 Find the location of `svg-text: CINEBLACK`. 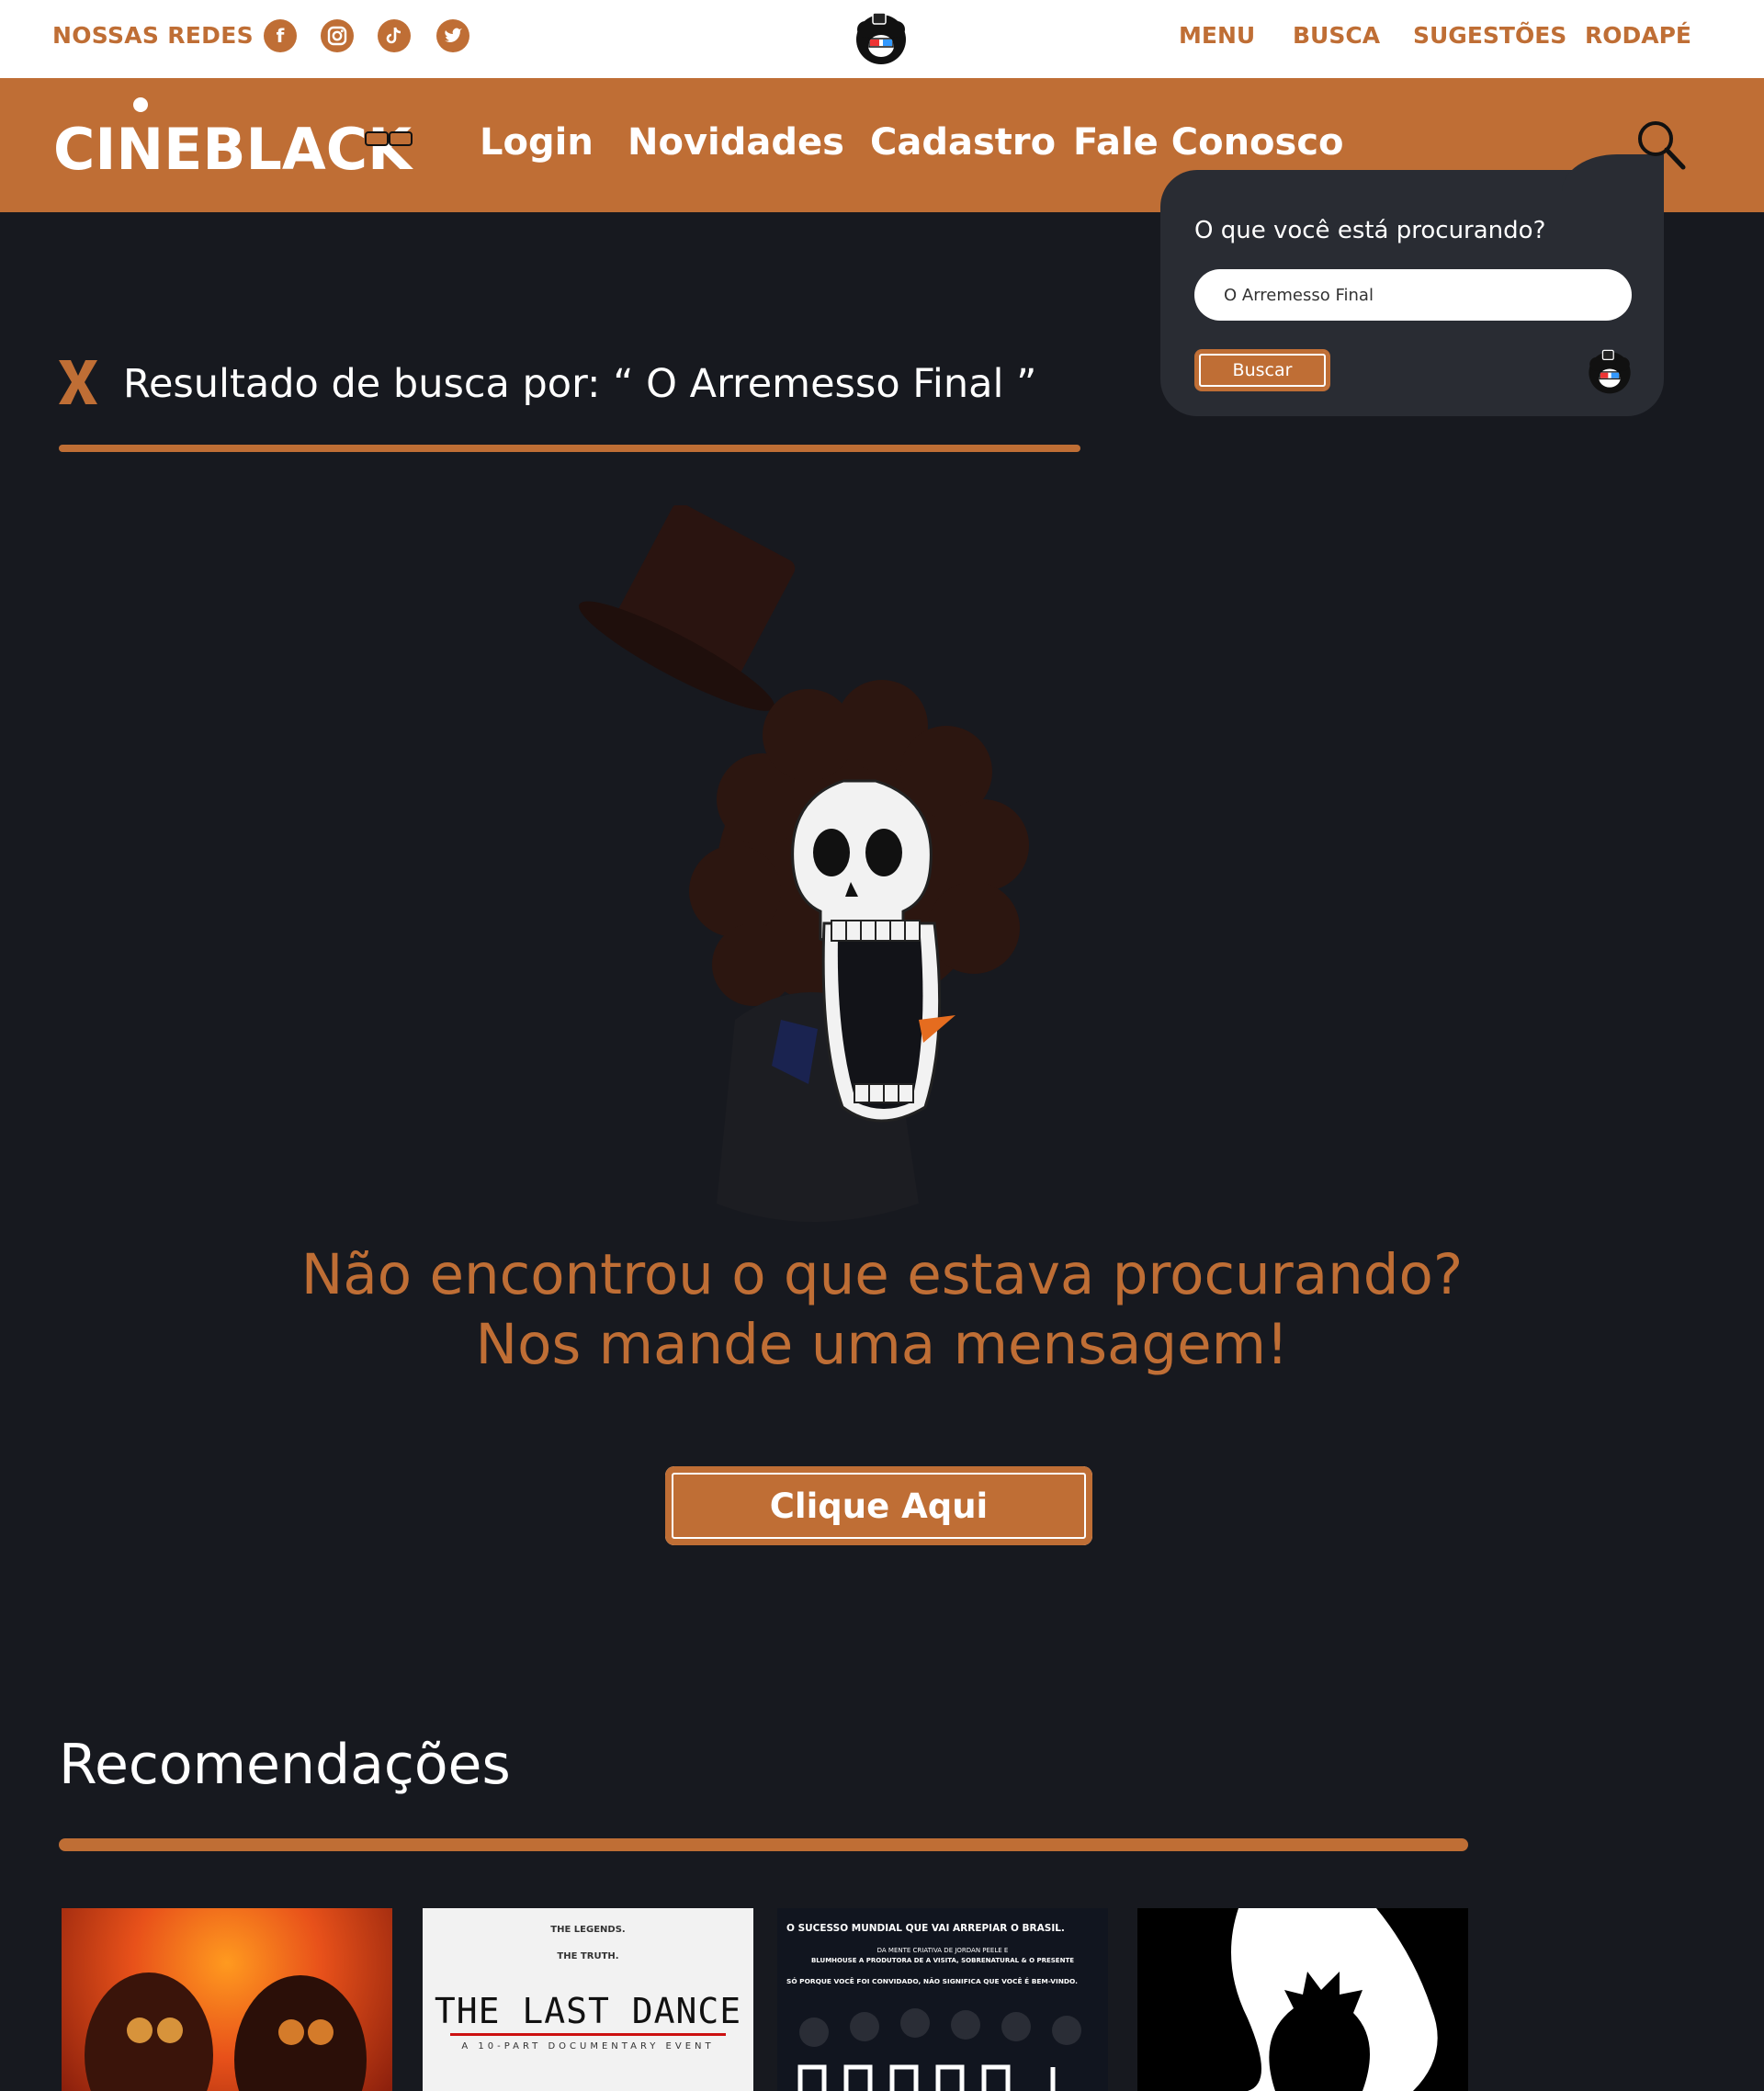

svg-text: CINEBLACK is located at coordinates (233, 148).